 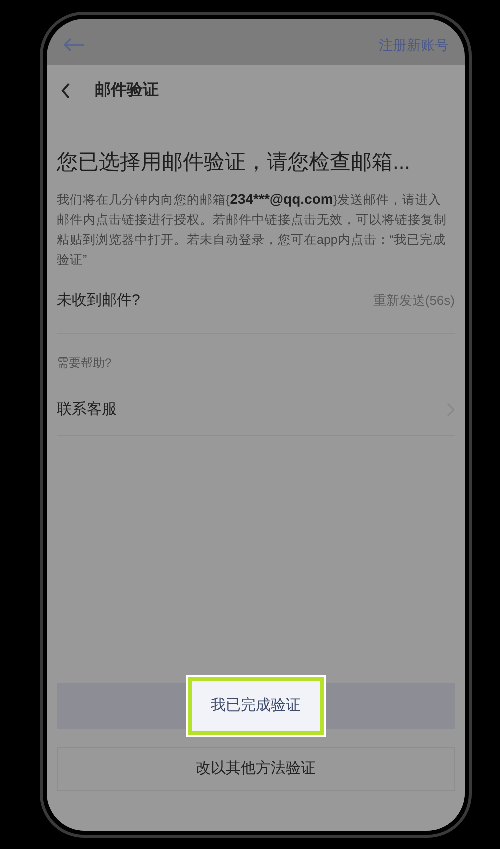 What do you see at coordinates (98, 300) in the screenshot?
I see `no-email-label: 未收到邮件?` at bounding box center [98, 300].